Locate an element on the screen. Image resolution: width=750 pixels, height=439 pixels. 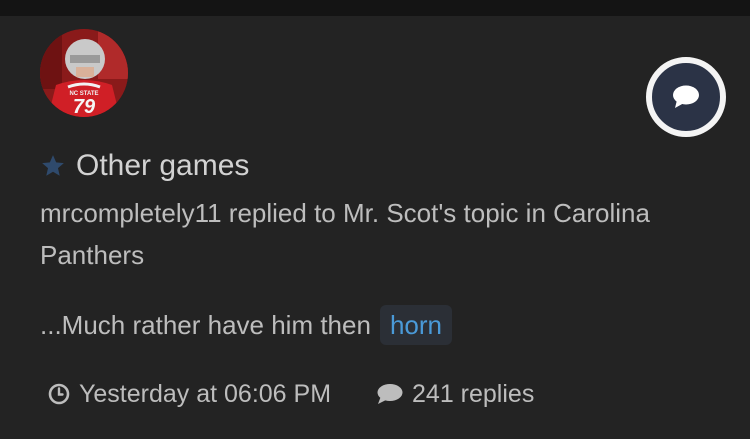
reply-count-text: 241 replies is located at coordinates (473, 393).